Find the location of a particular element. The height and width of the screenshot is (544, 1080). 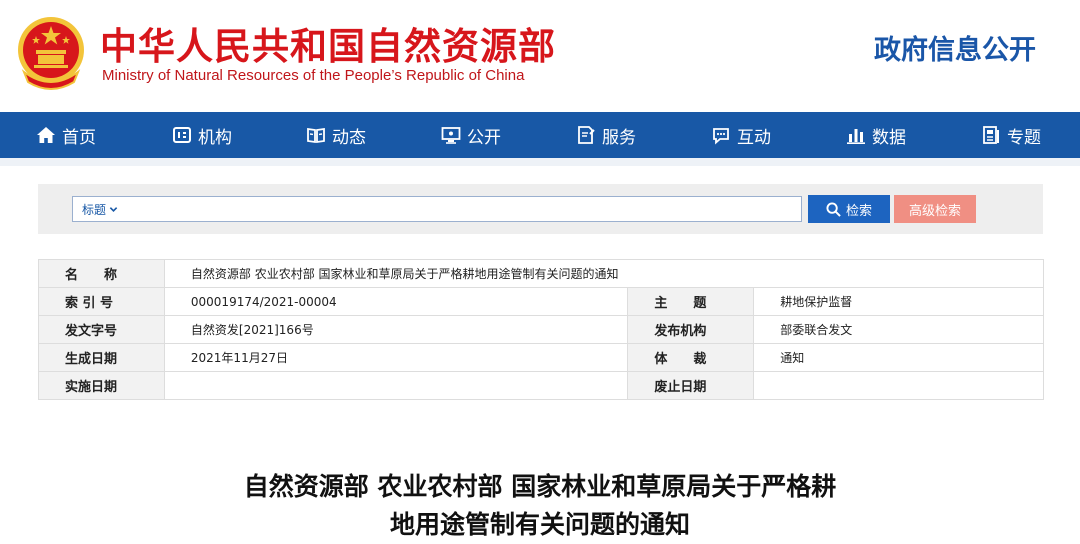

national-emblem-icon is located at coordinates (51, 54).